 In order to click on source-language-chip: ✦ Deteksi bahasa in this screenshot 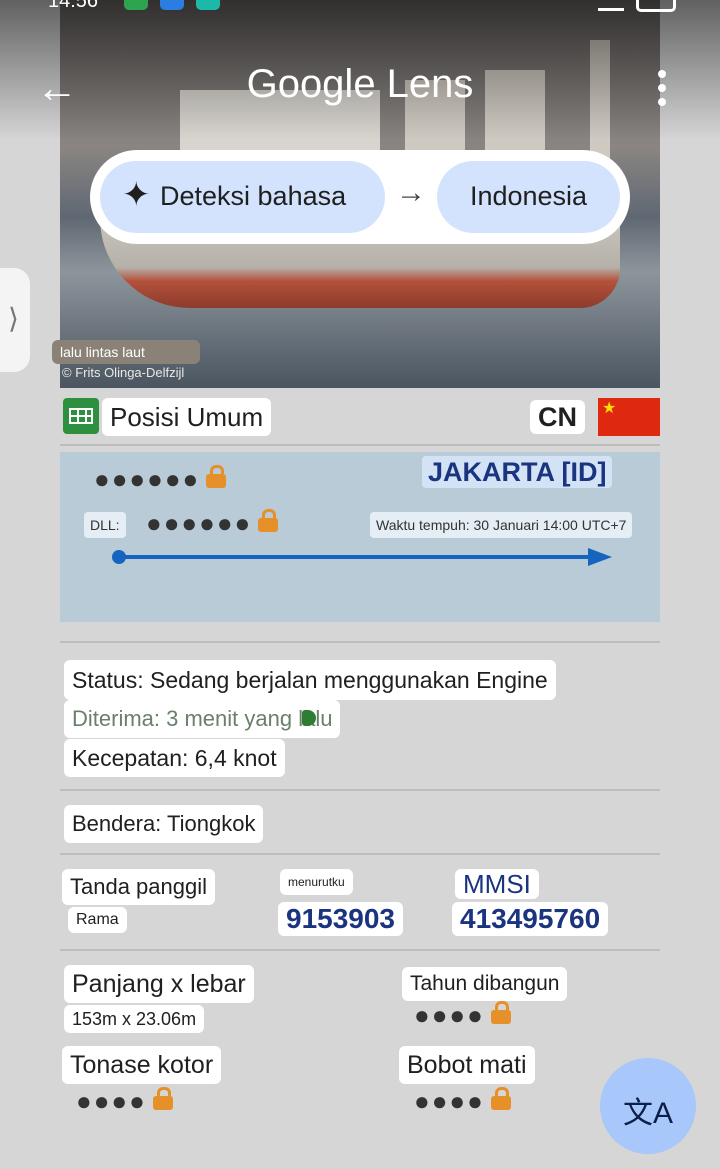, I will do `click(242, 197)`.